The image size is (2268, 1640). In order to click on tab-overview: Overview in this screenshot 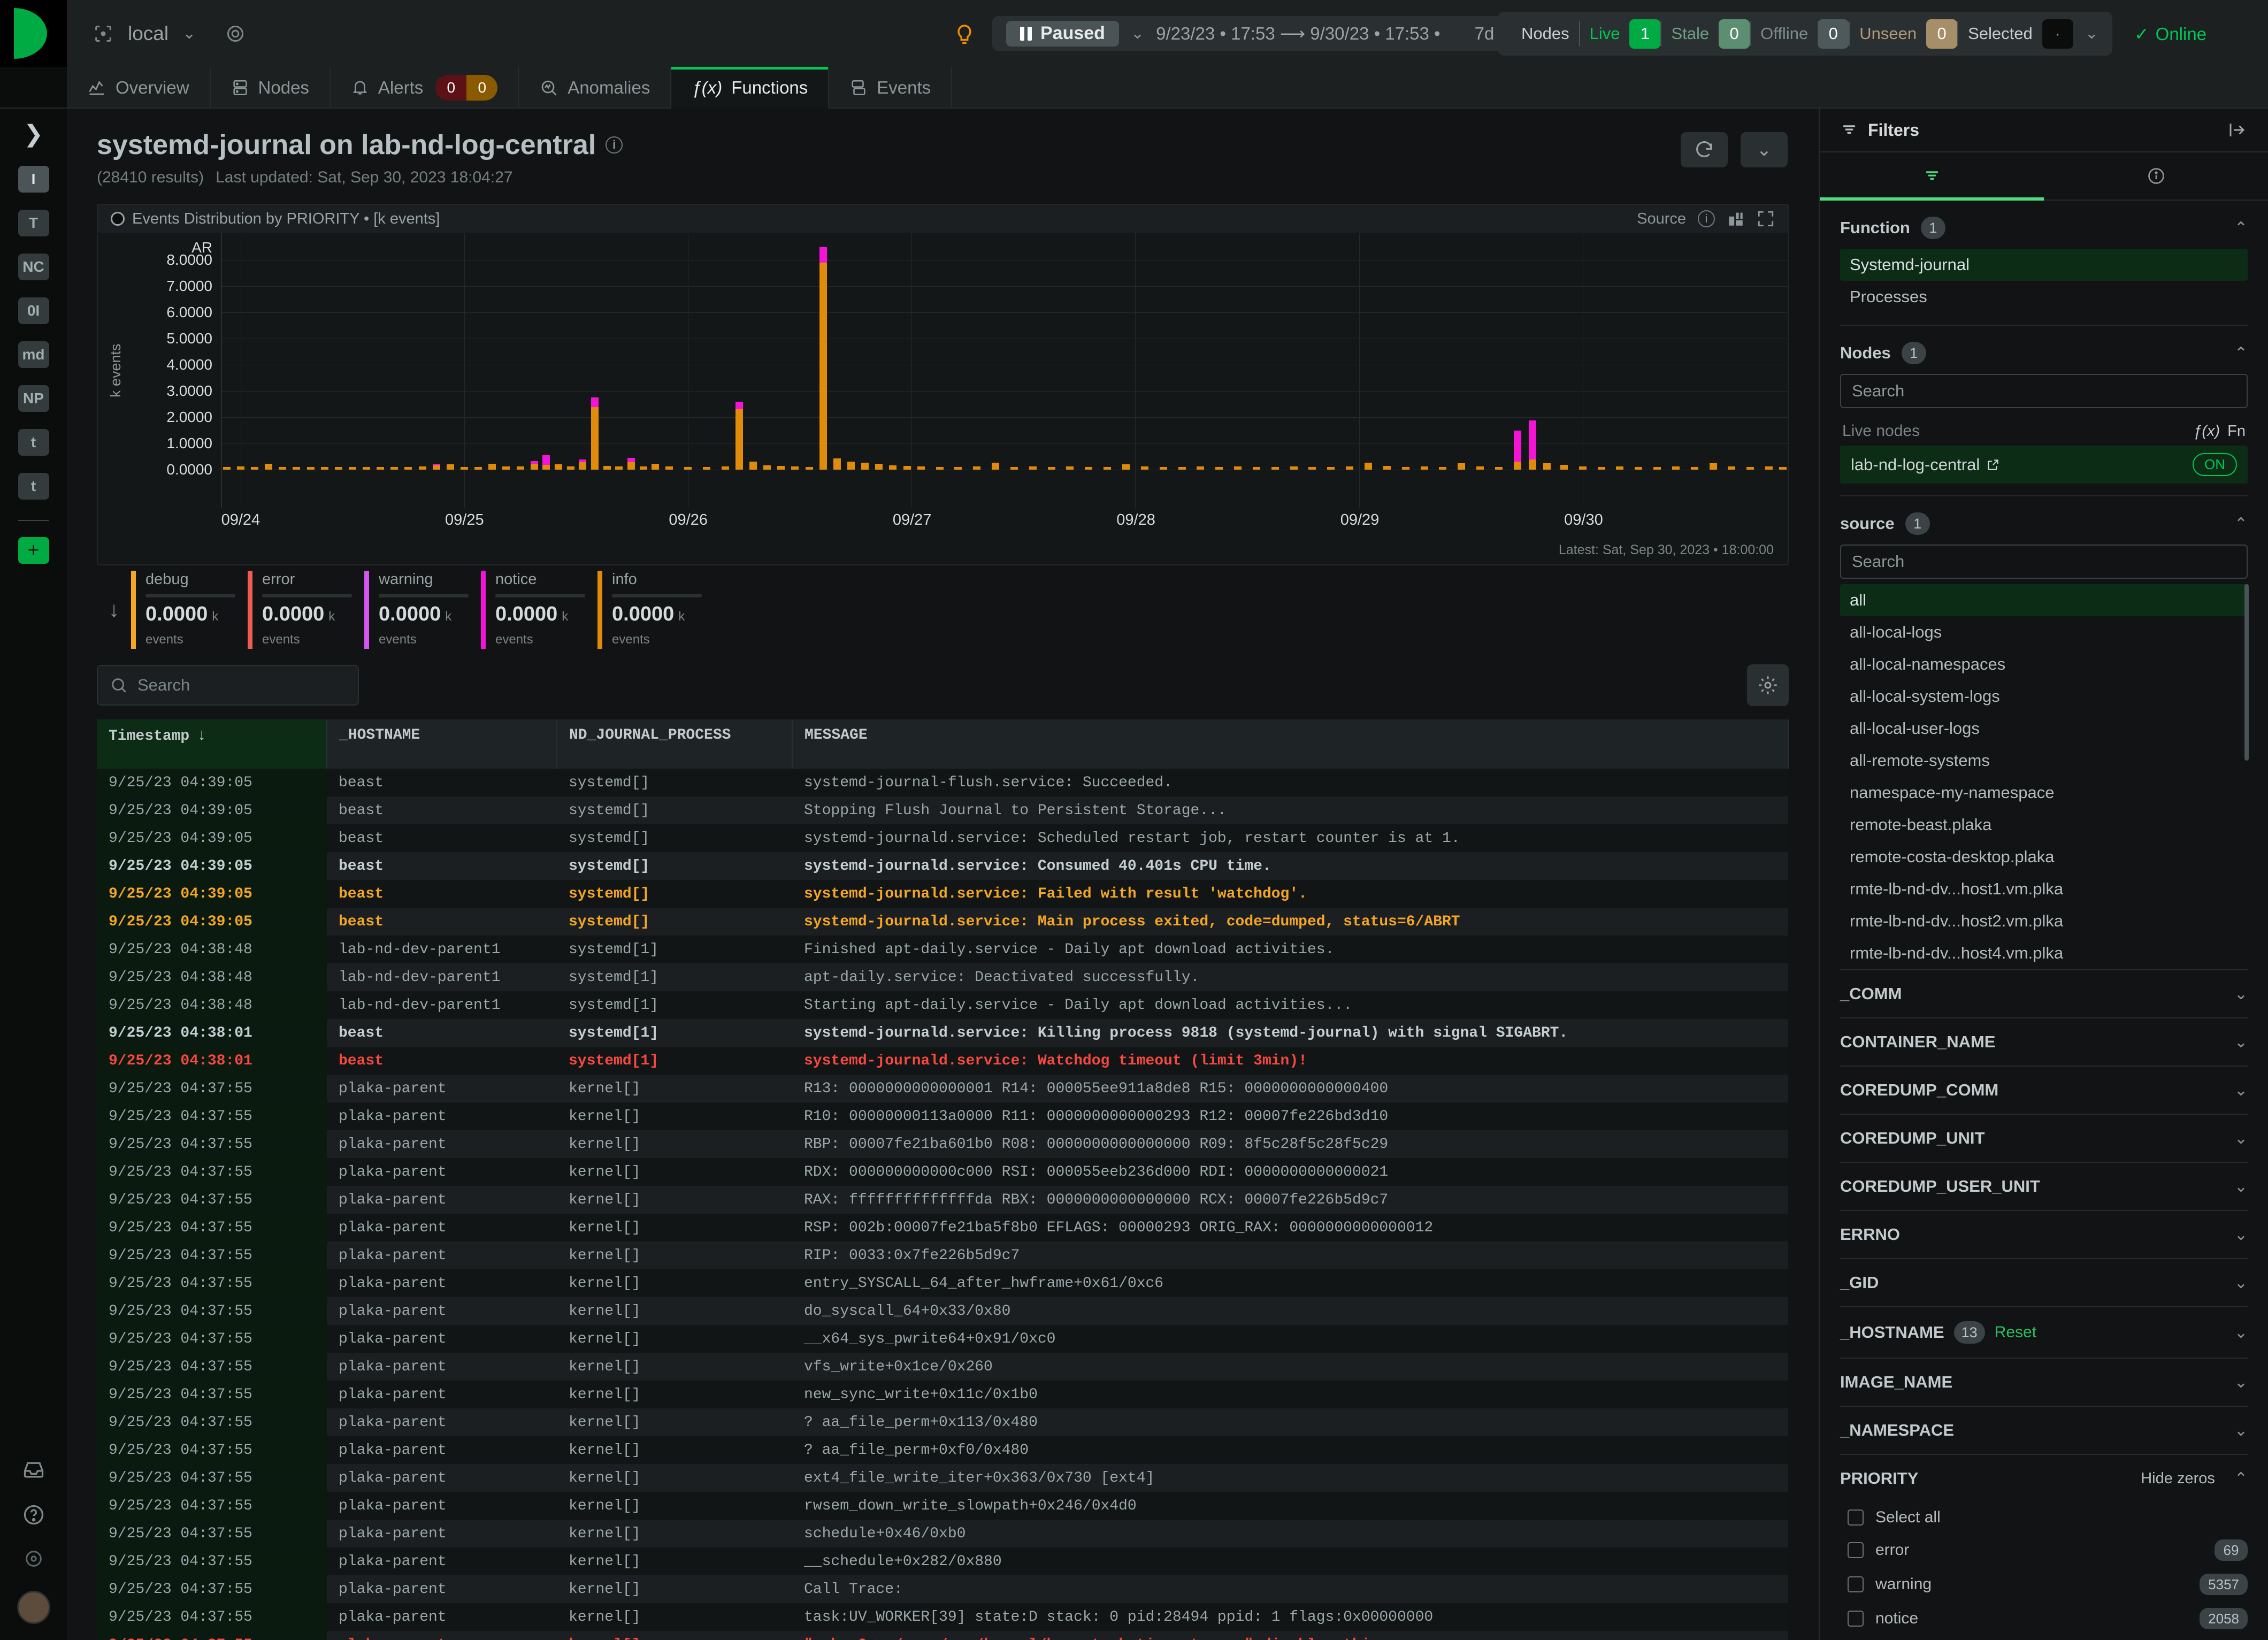, I will do `click(139, 88)`.